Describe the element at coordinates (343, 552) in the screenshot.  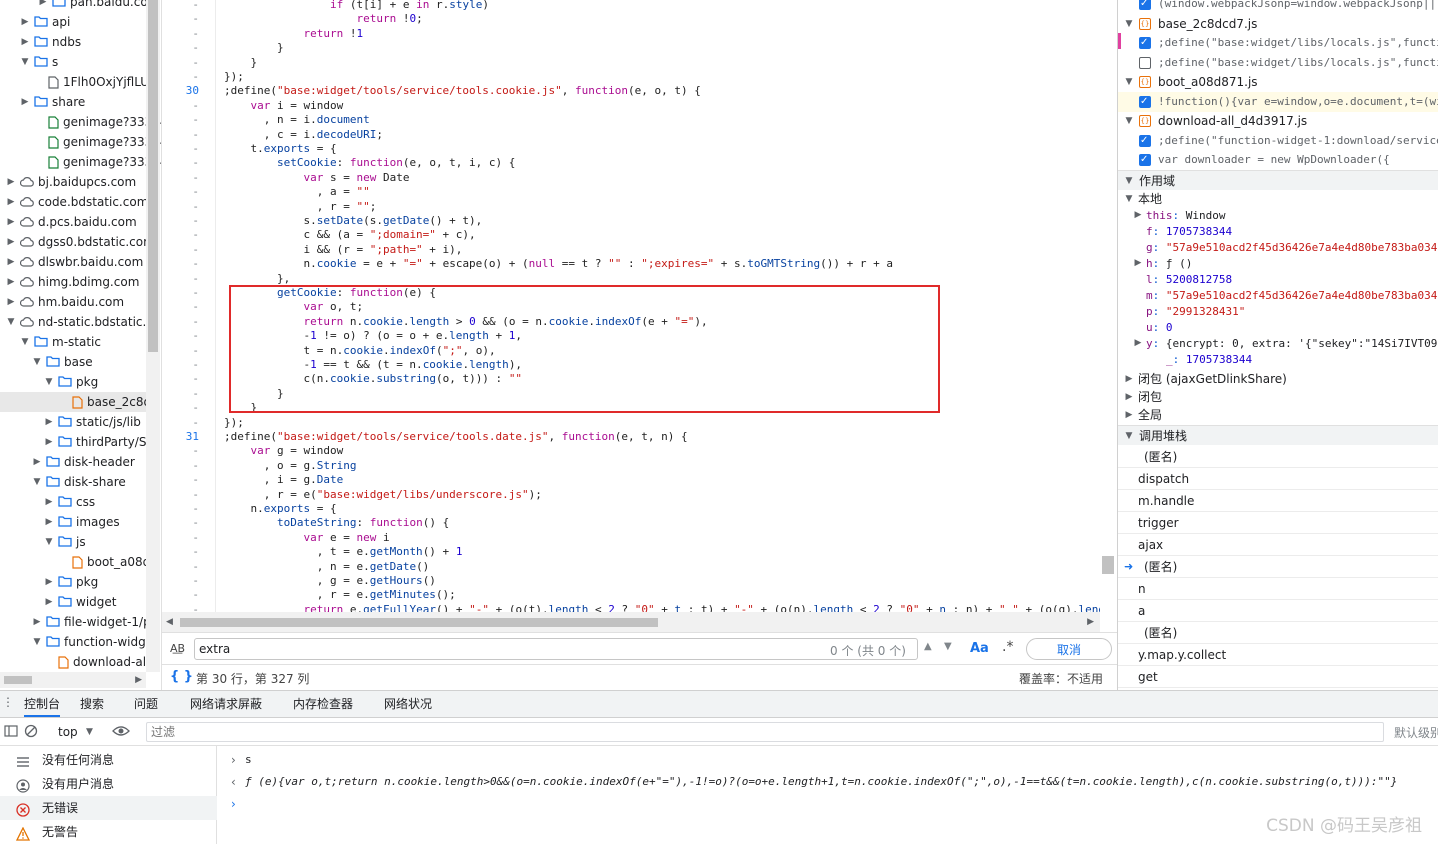
I see `code-line: , t = e.getMonth() + 1` at that location.